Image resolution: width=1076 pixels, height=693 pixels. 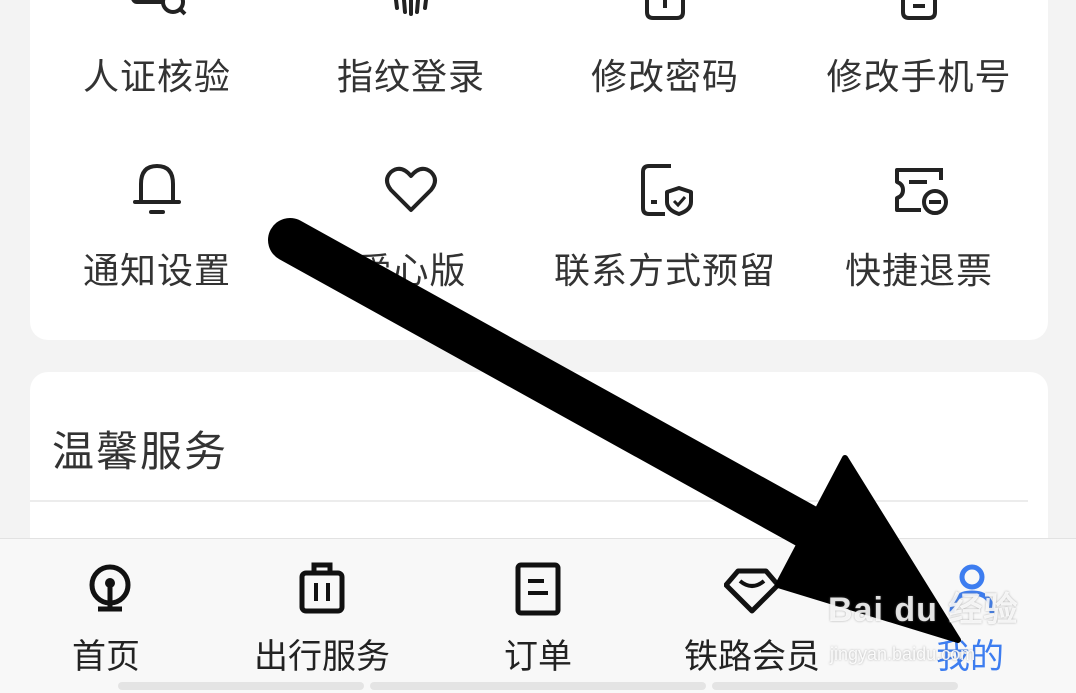 I want to click on ticket-refund-icon, so click(x=921, y=191).